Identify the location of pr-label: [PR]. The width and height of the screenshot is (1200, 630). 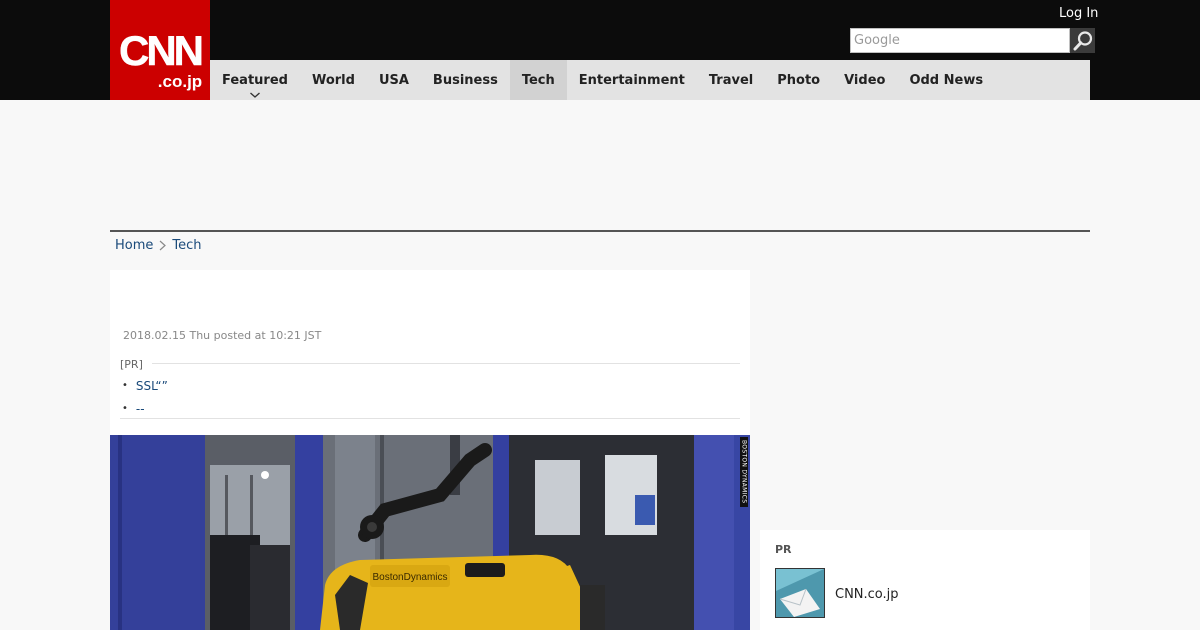
(131, 364).